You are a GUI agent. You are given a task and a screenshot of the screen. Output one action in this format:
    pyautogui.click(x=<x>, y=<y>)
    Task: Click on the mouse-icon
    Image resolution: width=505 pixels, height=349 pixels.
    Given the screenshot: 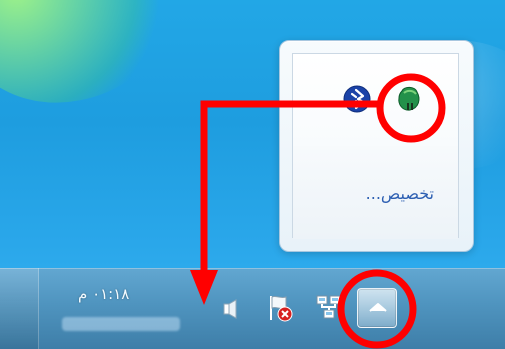 What is the action you would take?
    pyautogui.click(x=409, y=100)
    